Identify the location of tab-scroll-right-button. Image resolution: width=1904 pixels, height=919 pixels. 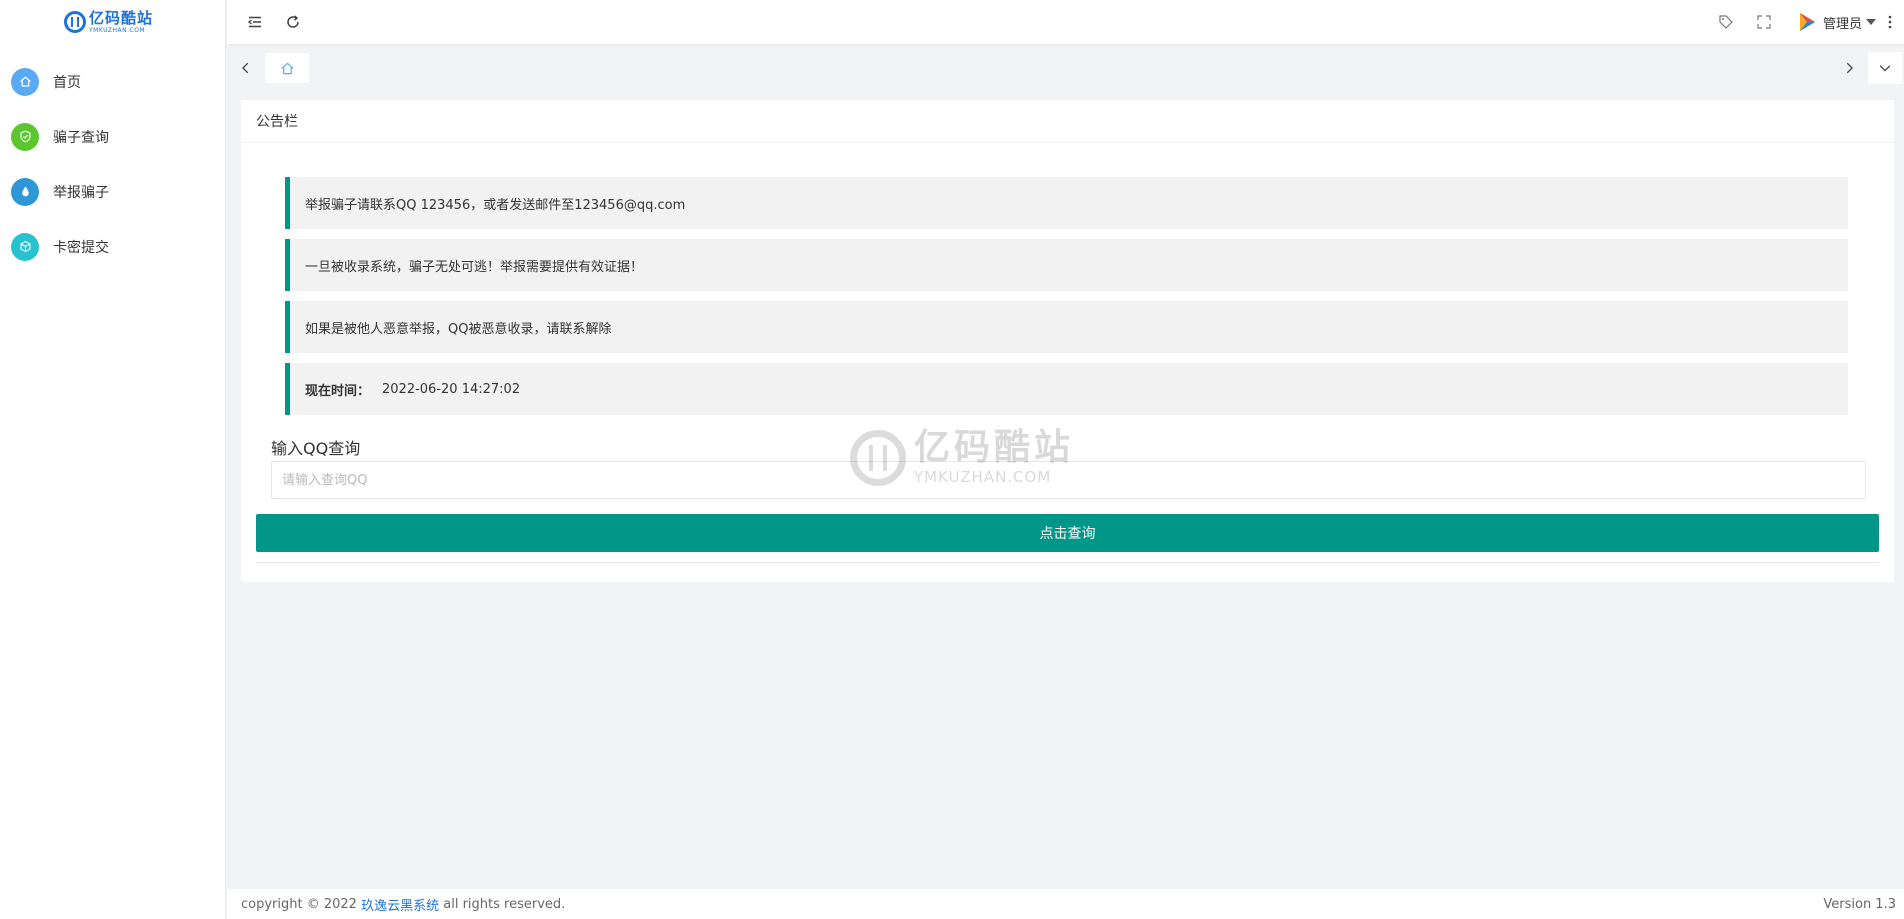
(1849, 68).